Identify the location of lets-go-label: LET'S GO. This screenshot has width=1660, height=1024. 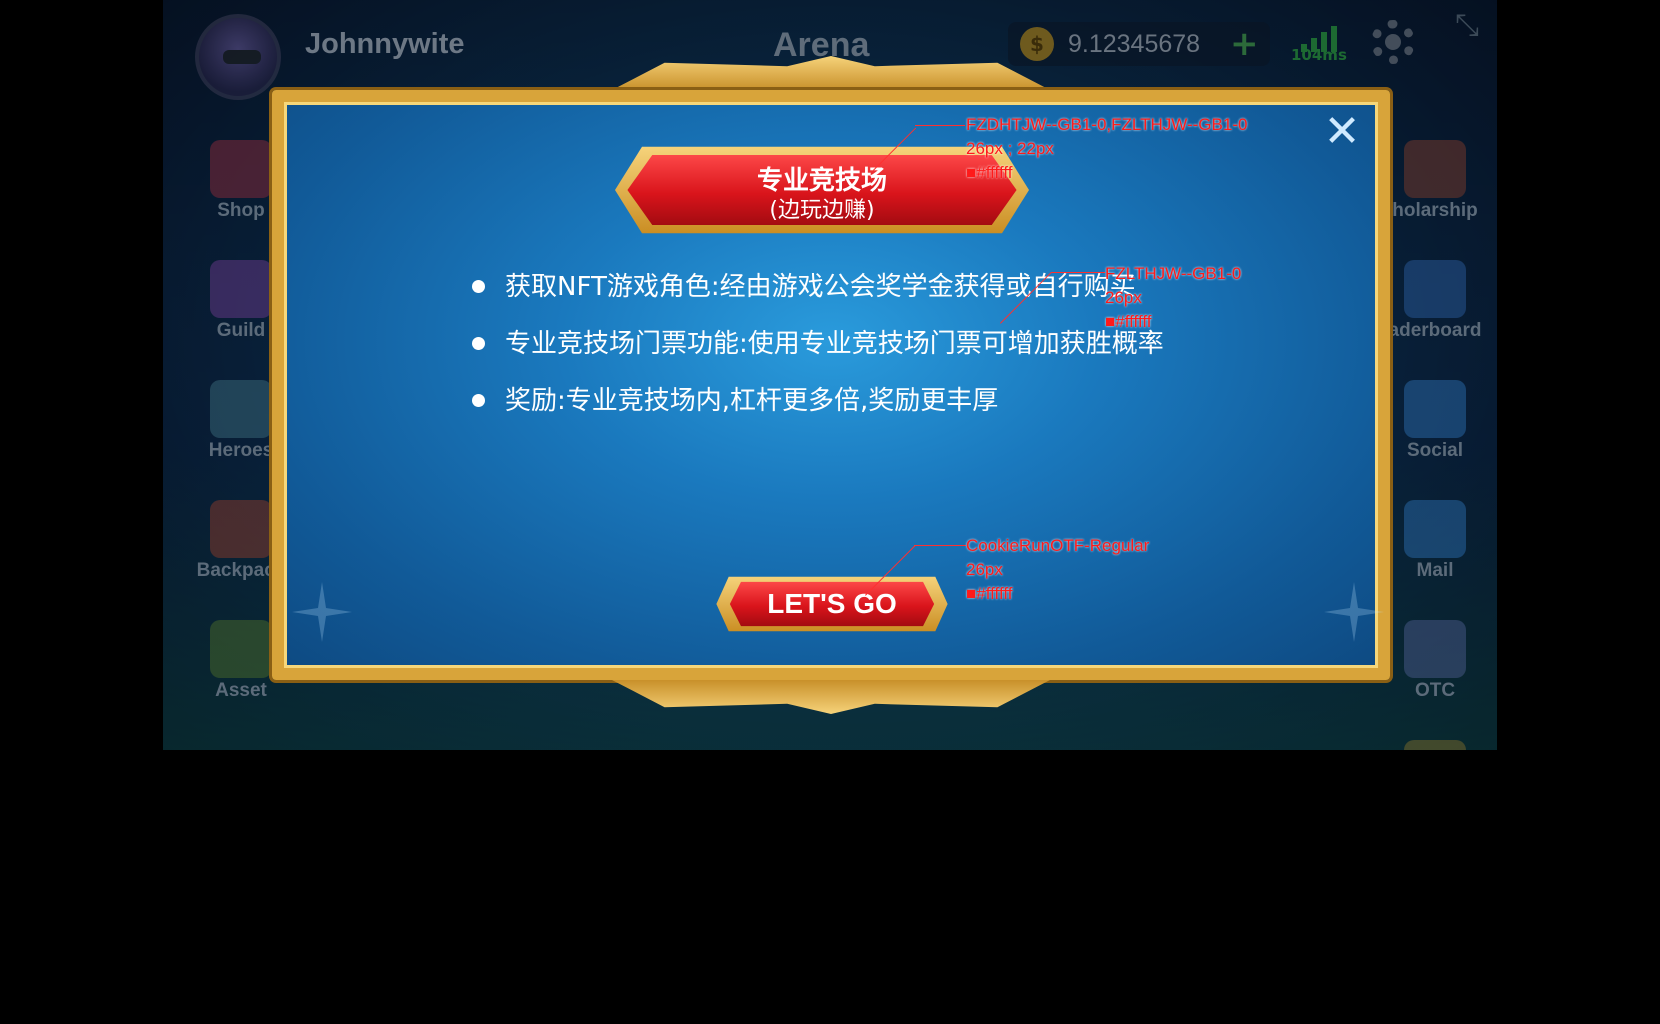
(832, 603).